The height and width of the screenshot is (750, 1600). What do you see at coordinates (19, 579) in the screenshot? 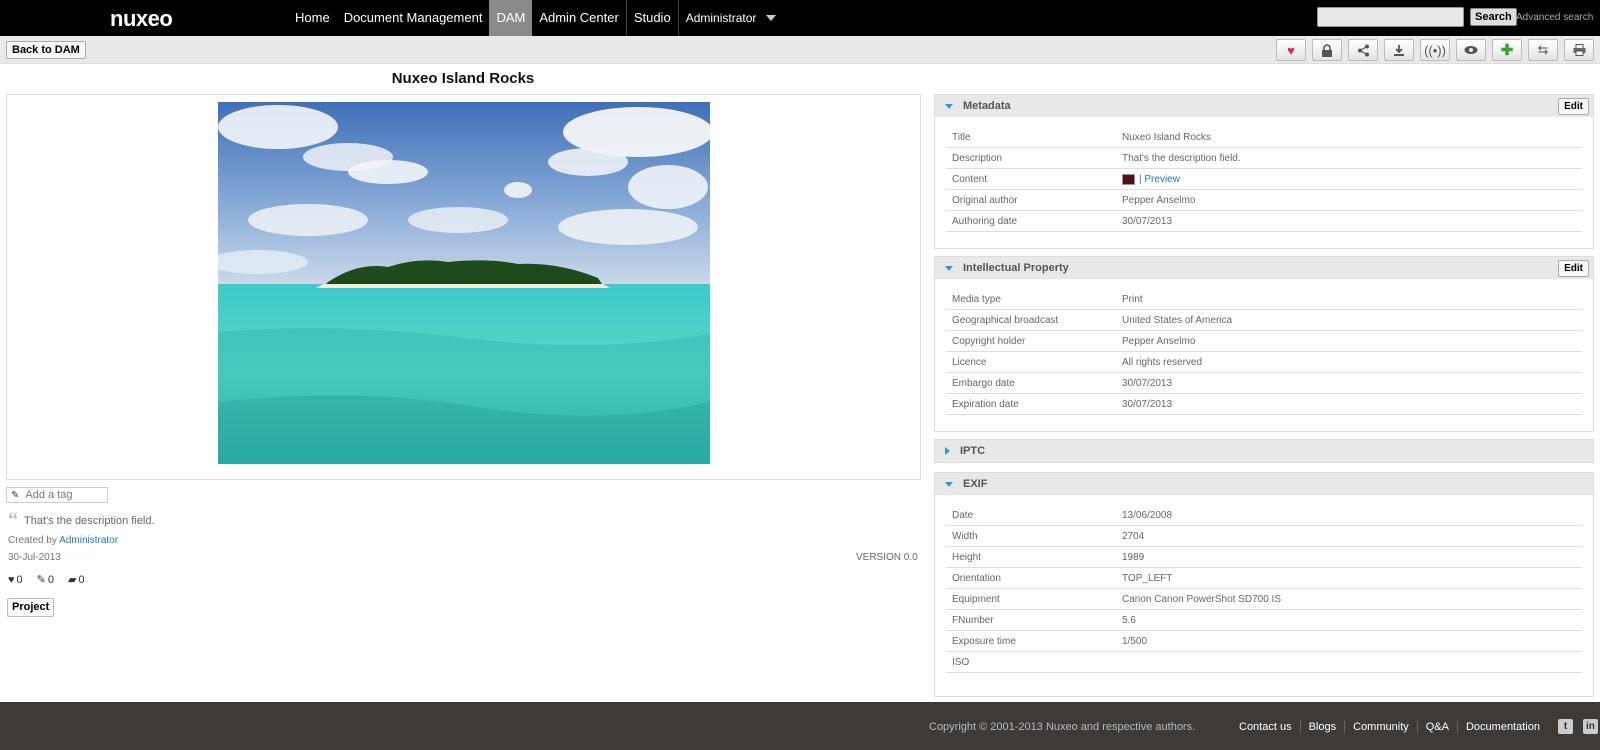
I see `likes-value: 0` at bounding box center [19, 579].